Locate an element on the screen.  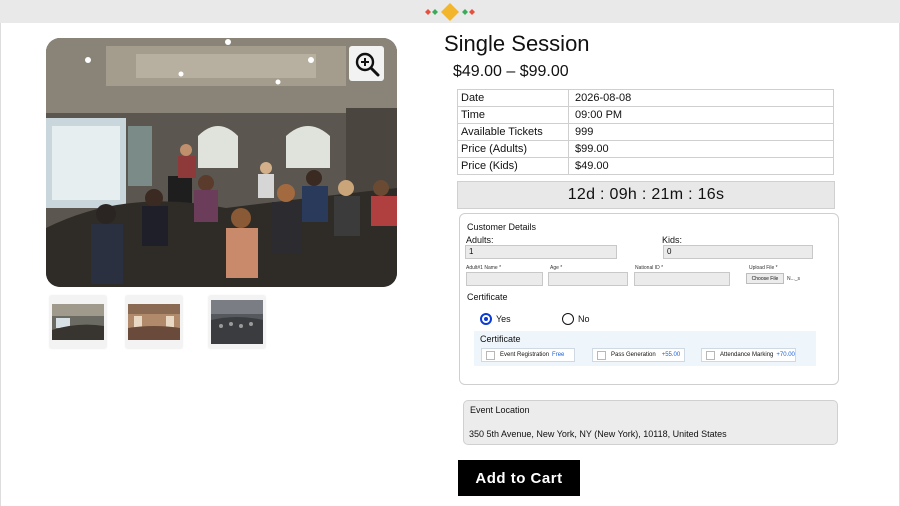
event-registration-checkbox: Event Registration Free is located at coordinates (528, 355).